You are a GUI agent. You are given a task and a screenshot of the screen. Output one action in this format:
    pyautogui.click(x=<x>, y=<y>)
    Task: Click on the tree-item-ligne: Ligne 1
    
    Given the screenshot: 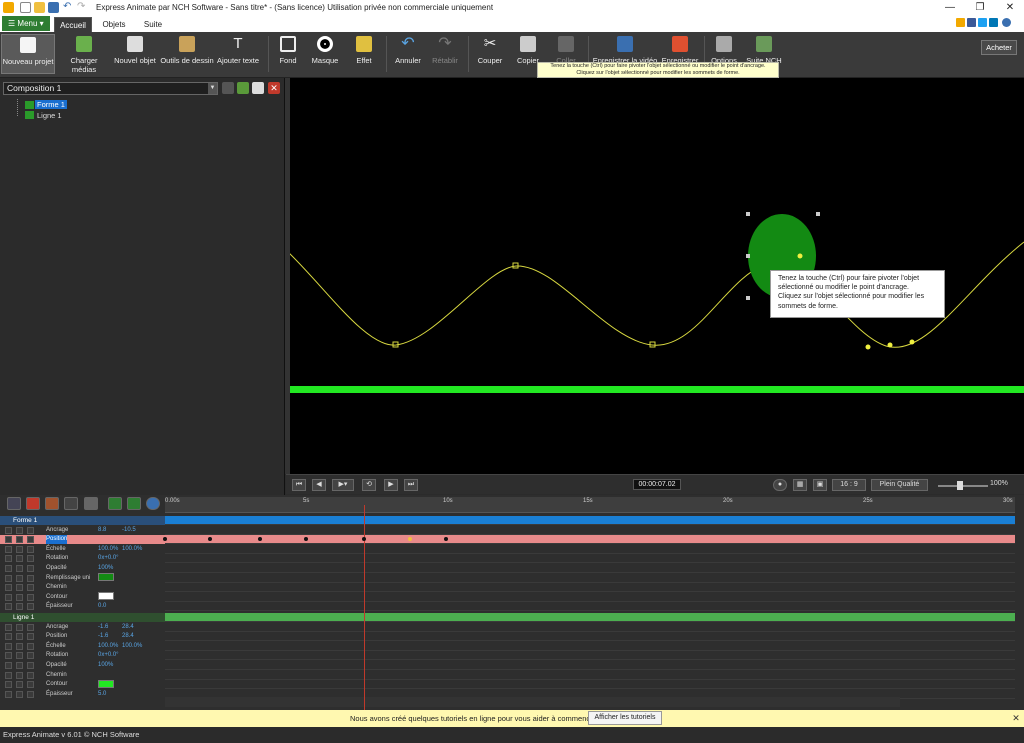 What is the action you would take?
    pyautogui.click(x=49, y=115)
    